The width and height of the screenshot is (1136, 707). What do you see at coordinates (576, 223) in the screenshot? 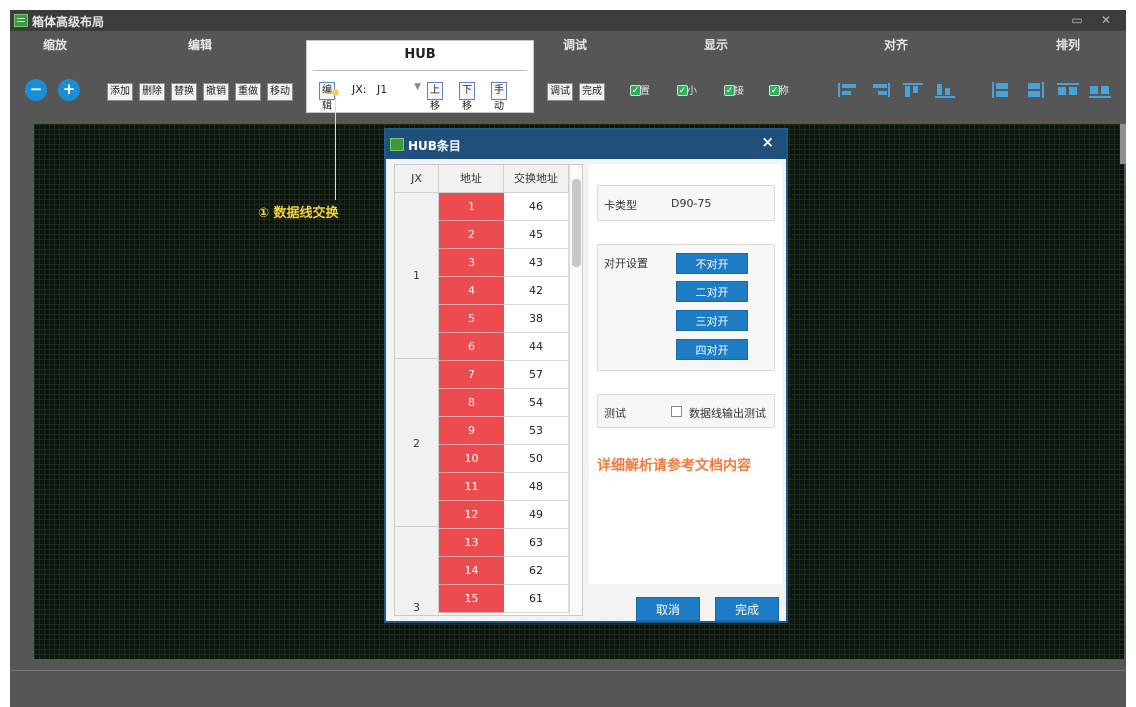
I see `table-scroll-thumb` at bounding box center [576, 223].